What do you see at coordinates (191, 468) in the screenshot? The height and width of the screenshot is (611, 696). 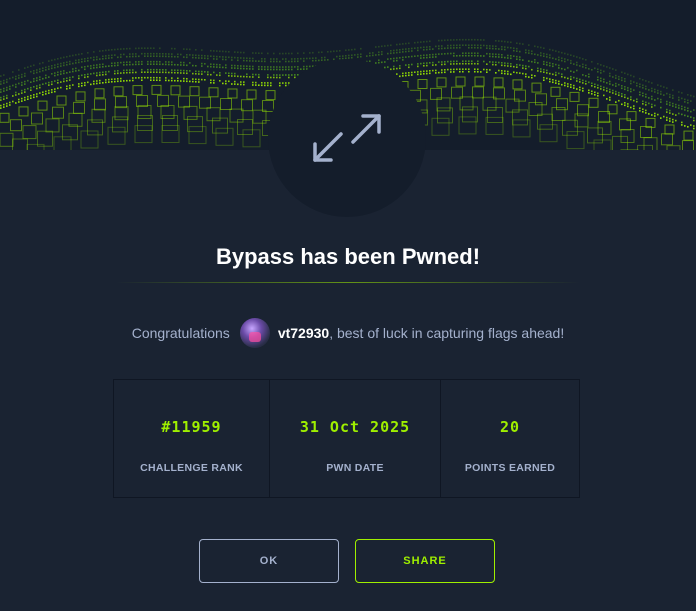 I see `challenge-rank-label: CHALLENGE RANK` at bounding box center [191, 468].